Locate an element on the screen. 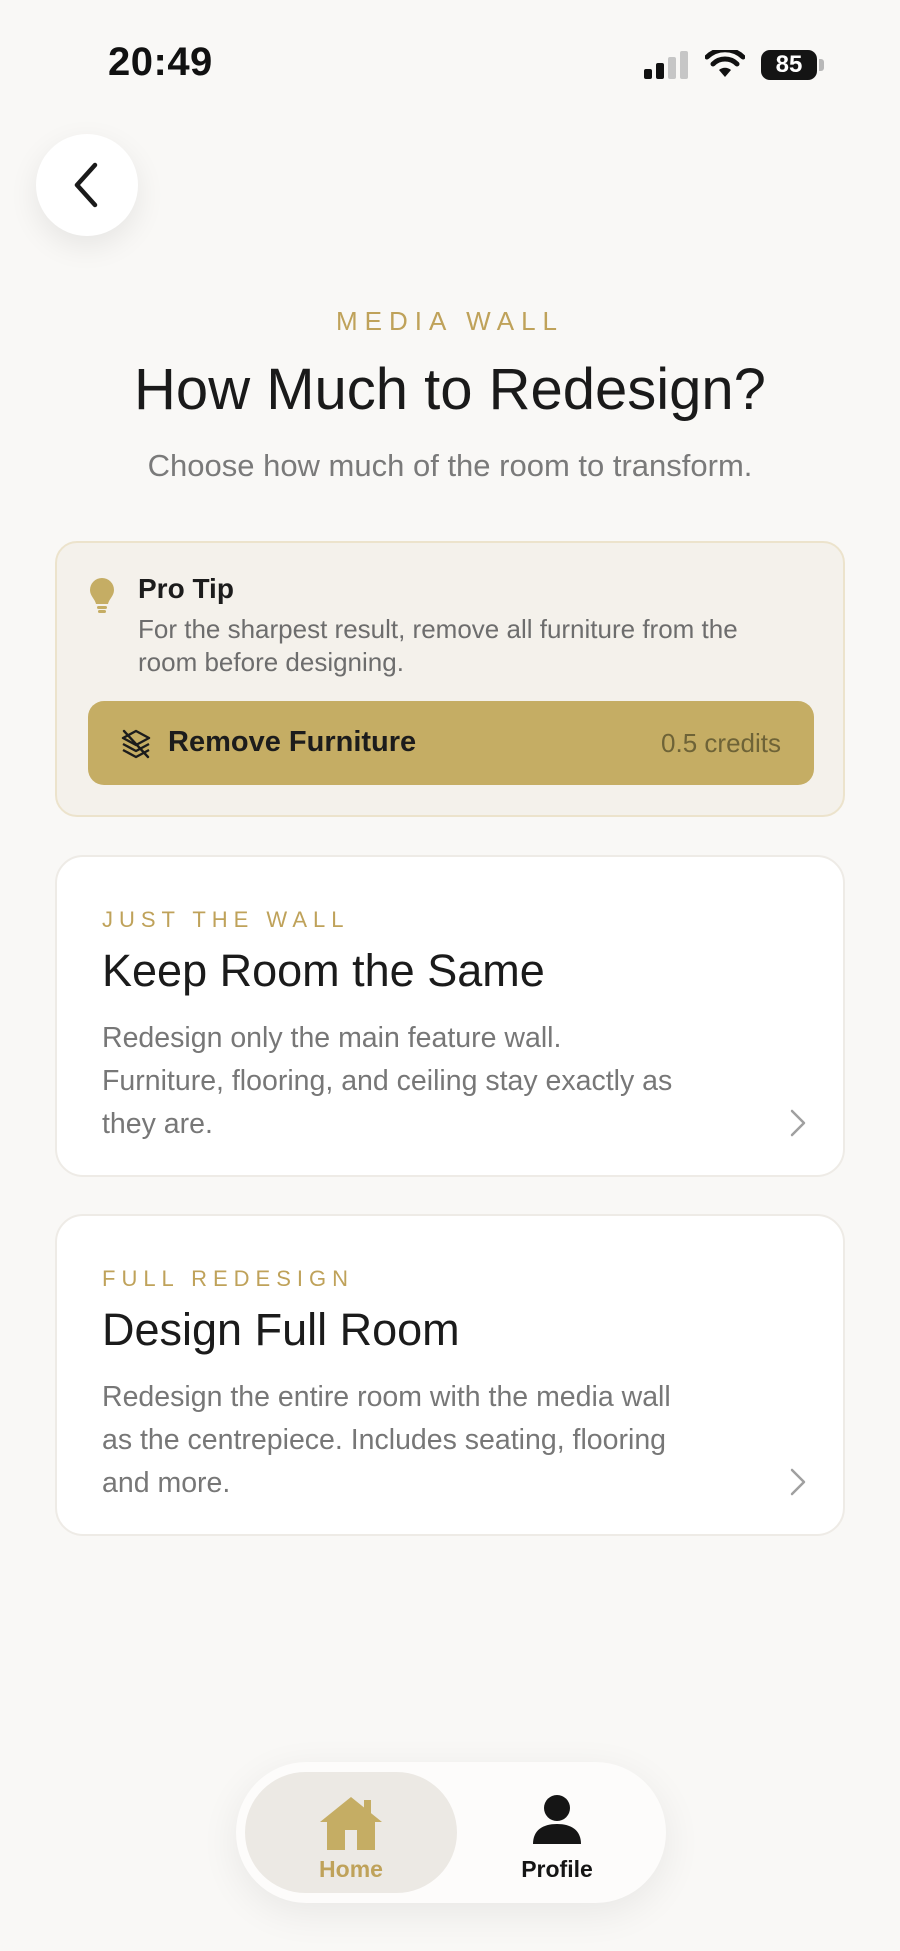 This screenshot has height=1951, width=900. person-icon is located at coordinates (557, 1819).